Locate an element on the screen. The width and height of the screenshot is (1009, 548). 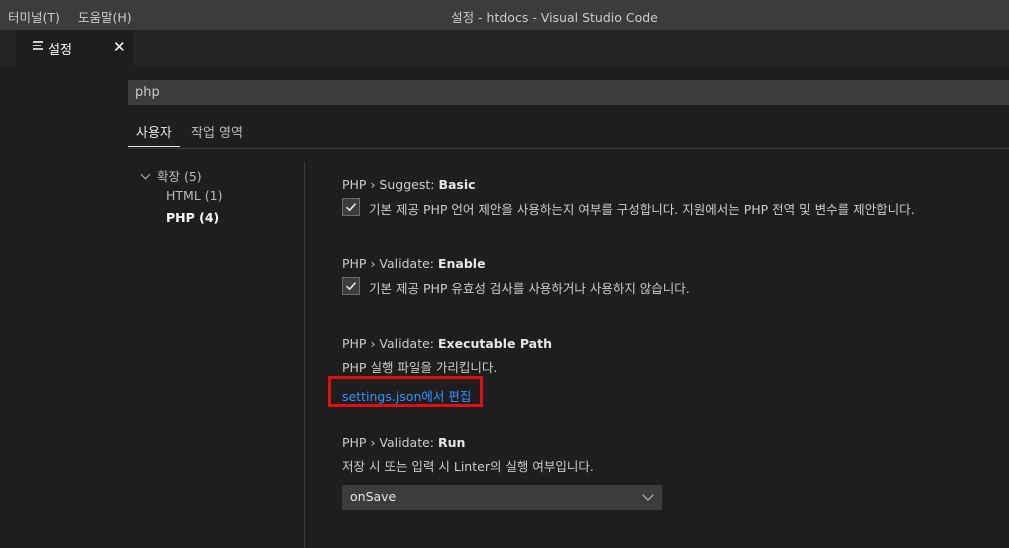
toc-item-html: HTML (1) is located at coordinates (194, 195).